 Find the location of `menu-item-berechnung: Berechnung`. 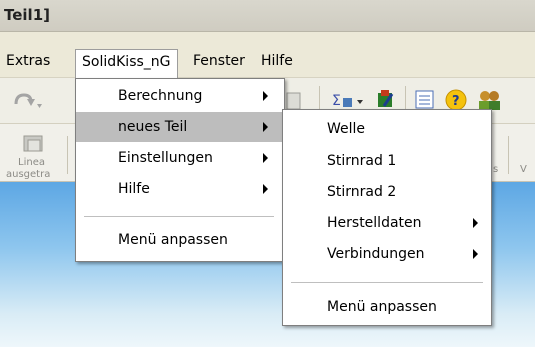

menu-item-berechnung: Berechnung is located at coordinates (180, 96).